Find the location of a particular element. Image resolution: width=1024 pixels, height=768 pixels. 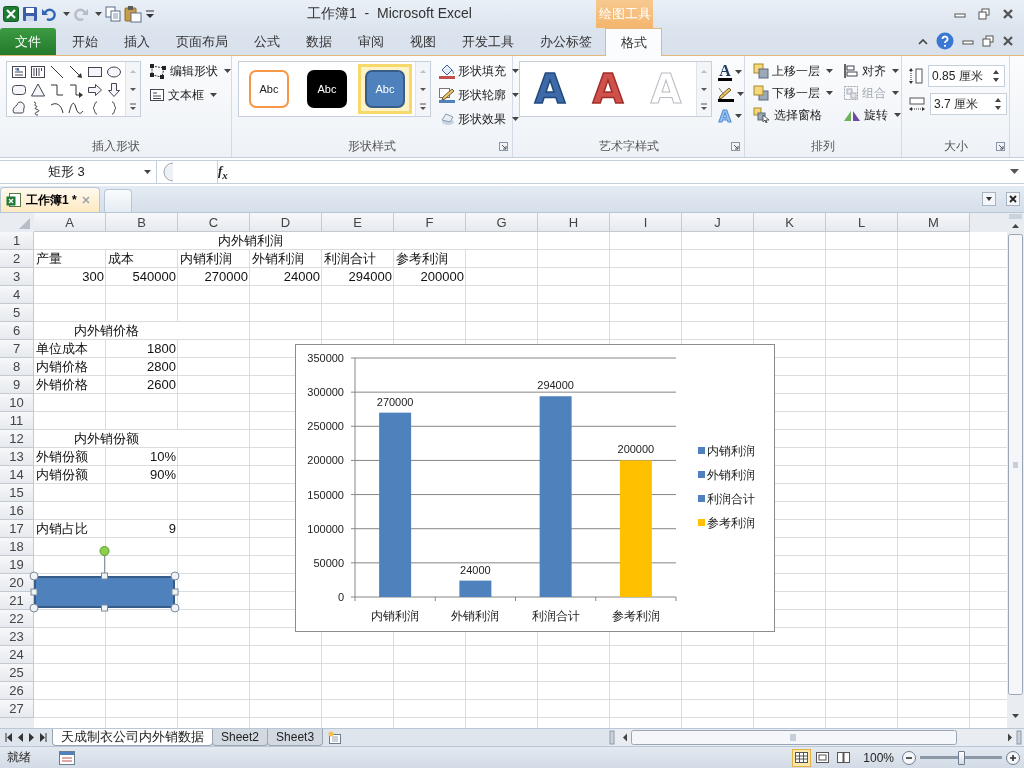

oval-icon is located at coordinates (113, 72).